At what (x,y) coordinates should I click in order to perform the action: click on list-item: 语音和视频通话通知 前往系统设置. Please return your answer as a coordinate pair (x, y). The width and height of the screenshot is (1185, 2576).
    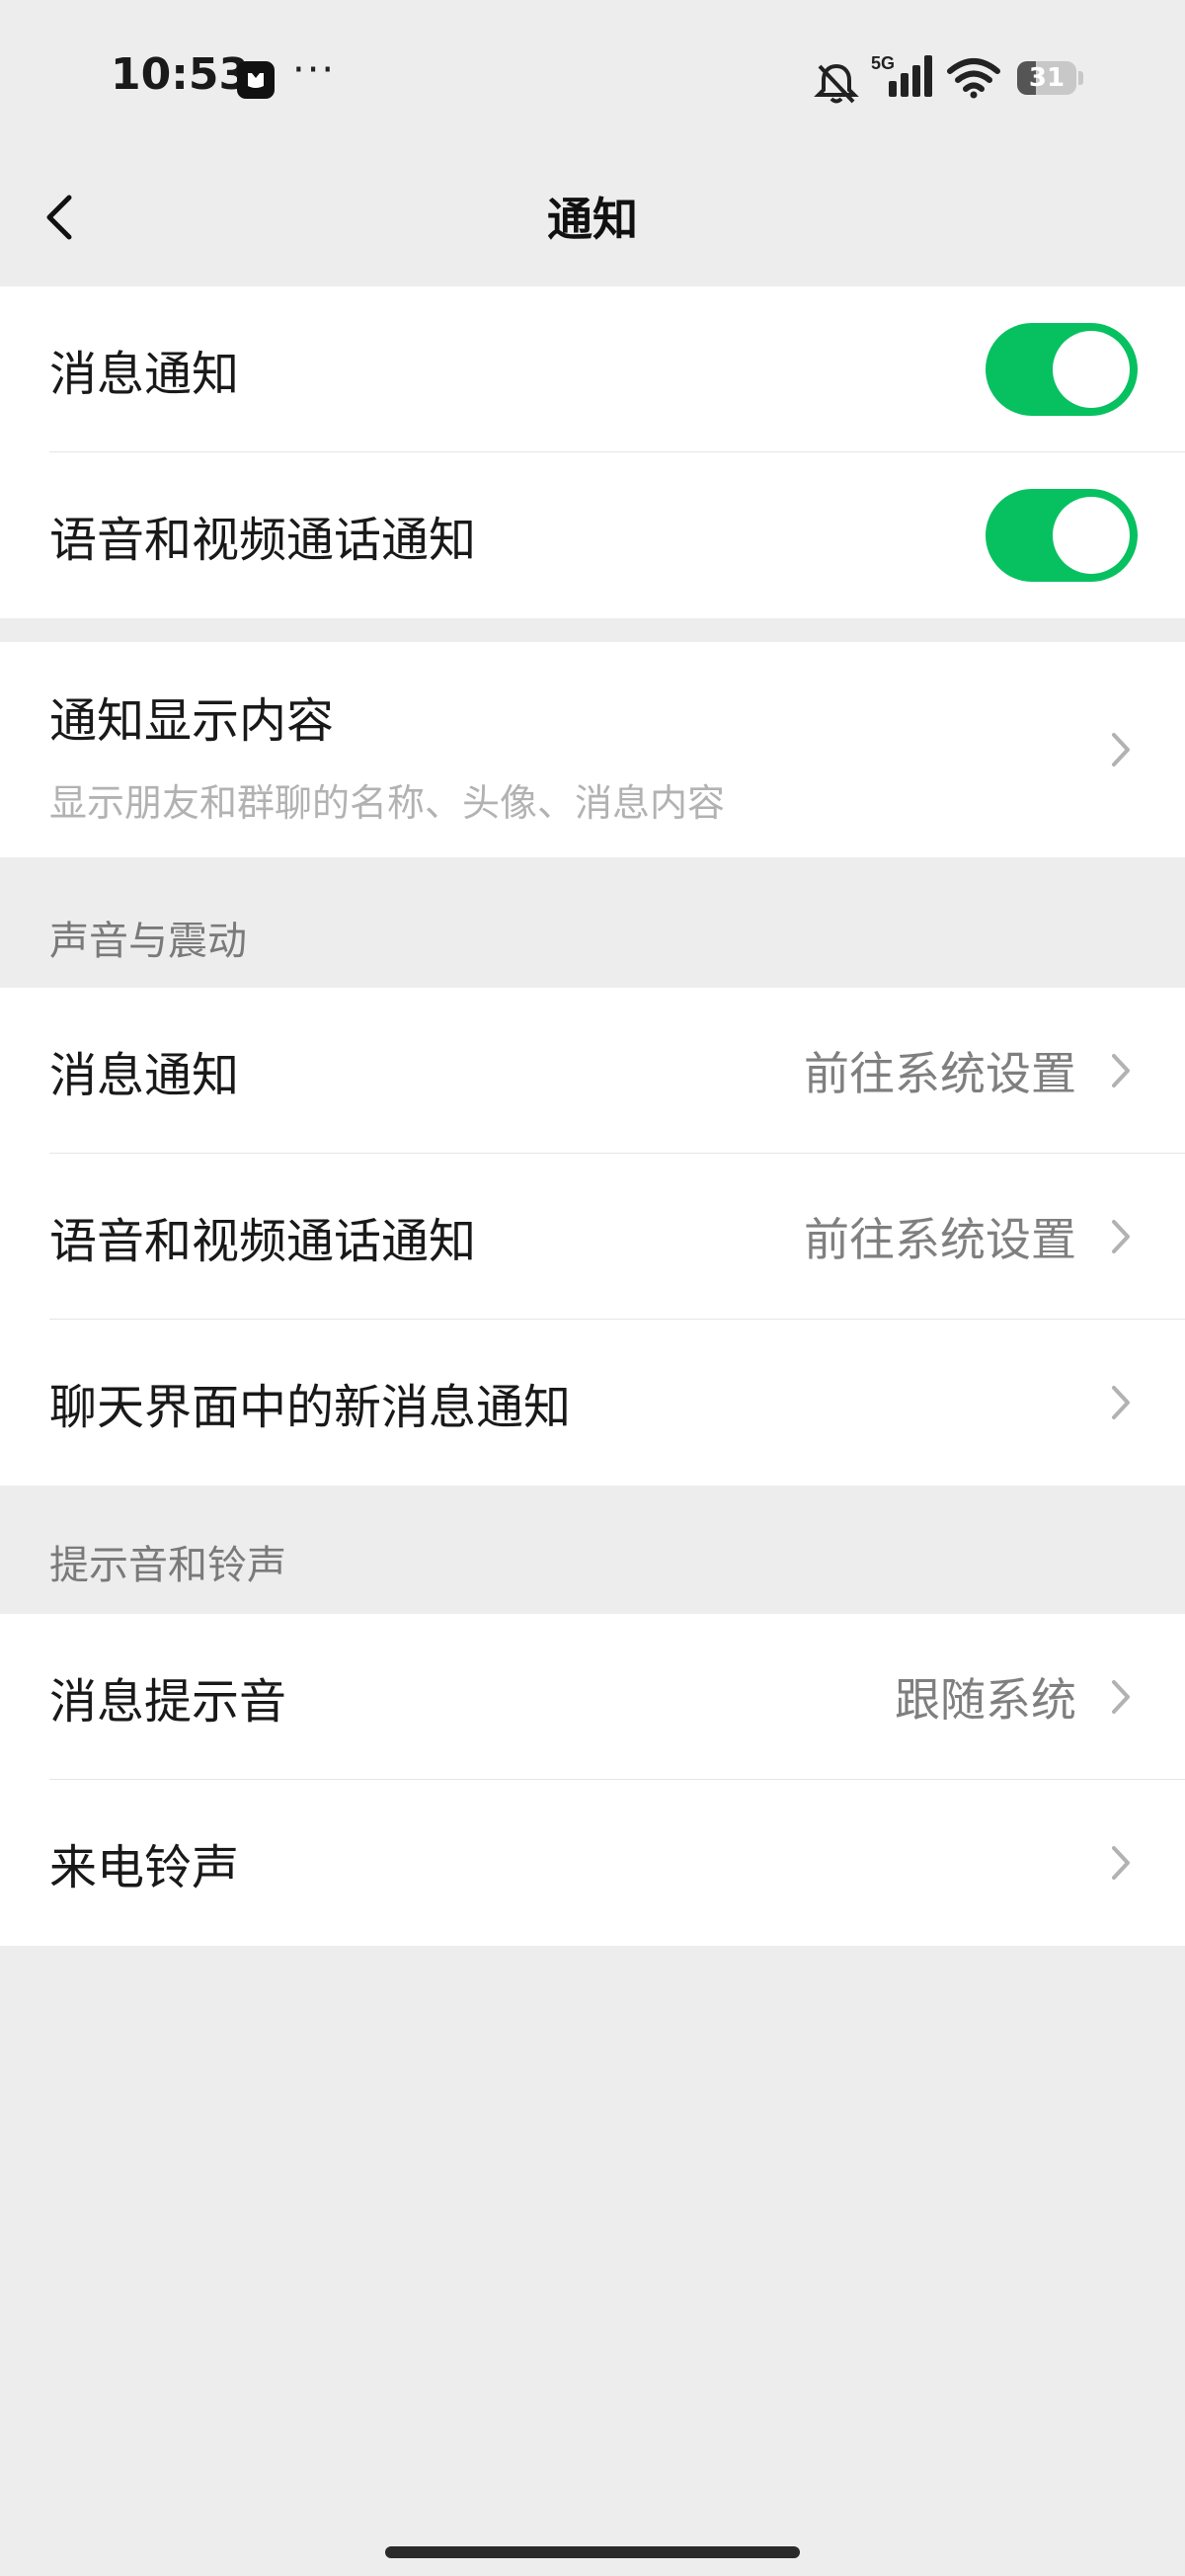
    Looking at the image, I should click on (592, 1237).